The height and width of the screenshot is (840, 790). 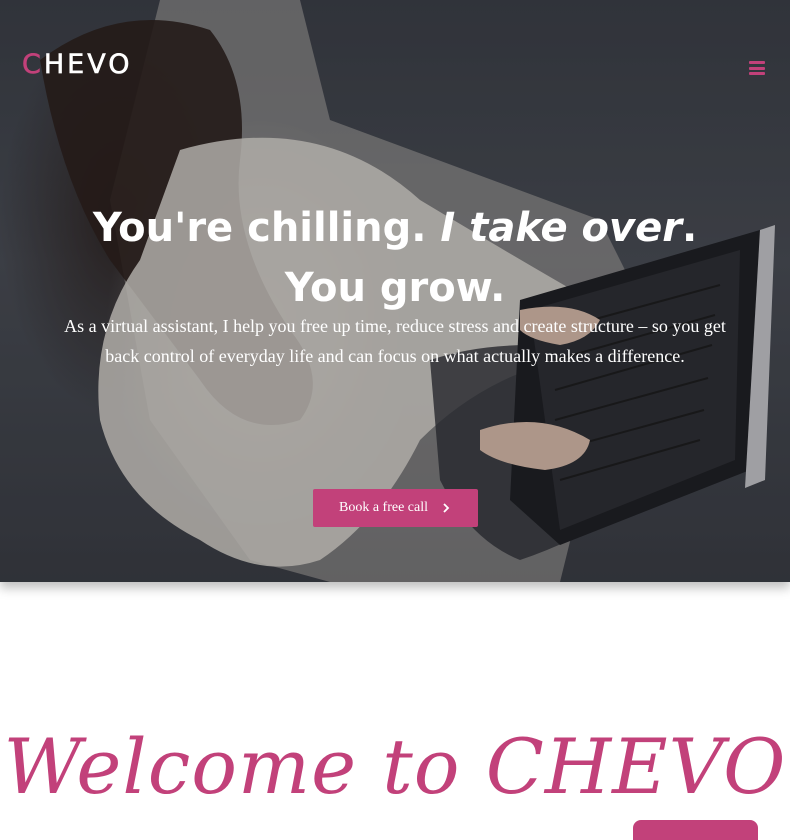 I want to click on book-free-call-button: Book a free call, so click(x=395, y=508).